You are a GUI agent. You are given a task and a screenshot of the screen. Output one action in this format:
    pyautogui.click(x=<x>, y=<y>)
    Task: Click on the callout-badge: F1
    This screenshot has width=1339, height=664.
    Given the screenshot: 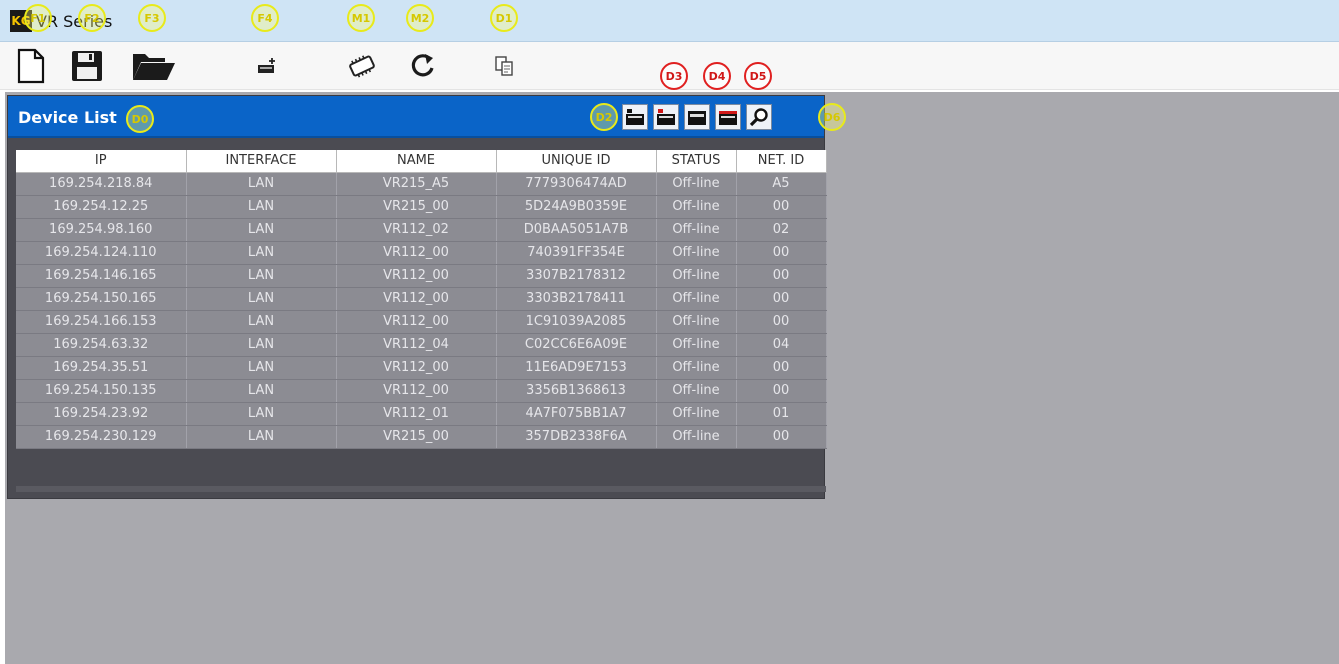 What is the action you would take?
    pyautogui.click(x=38, y=18)
    